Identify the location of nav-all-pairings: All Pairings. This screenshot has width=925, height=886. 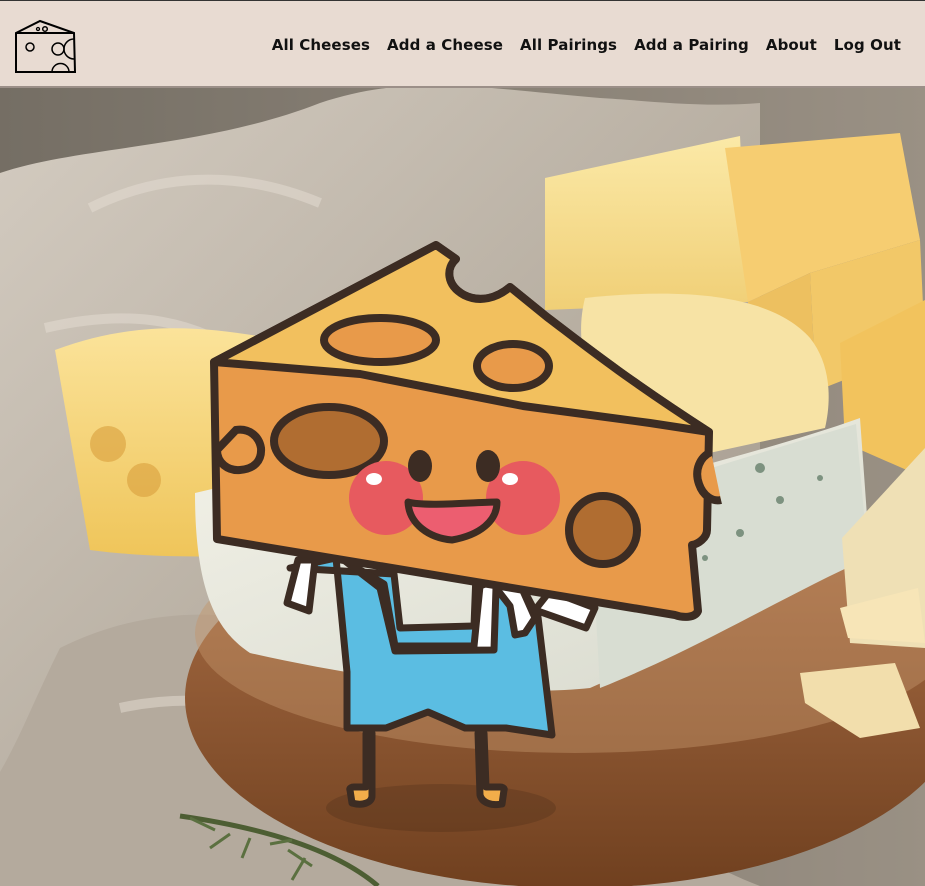
(568, 45).